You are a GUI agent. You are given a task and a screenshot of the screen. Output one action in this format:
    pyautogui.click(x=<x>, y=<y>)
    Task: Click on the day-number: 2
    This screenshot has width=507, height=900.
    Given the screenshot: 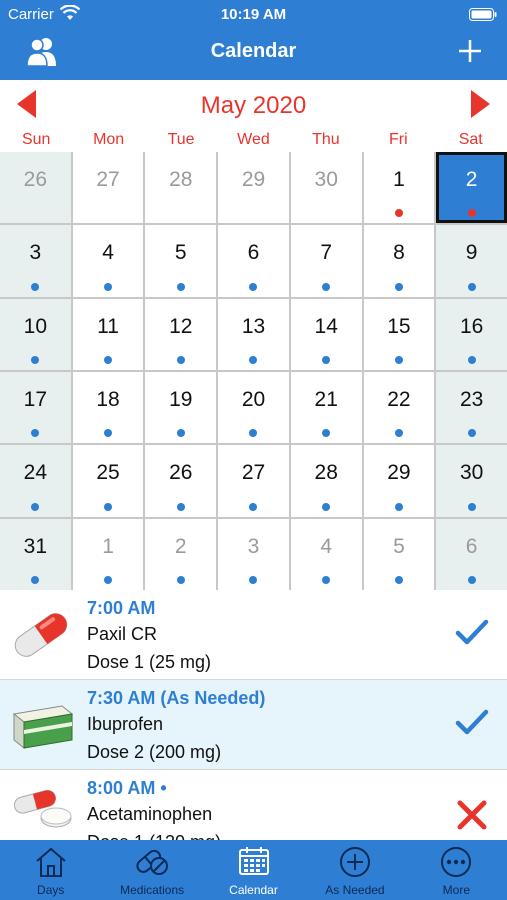 What is the action you would take?
    pyautogui.click(x=471, y=179)
    